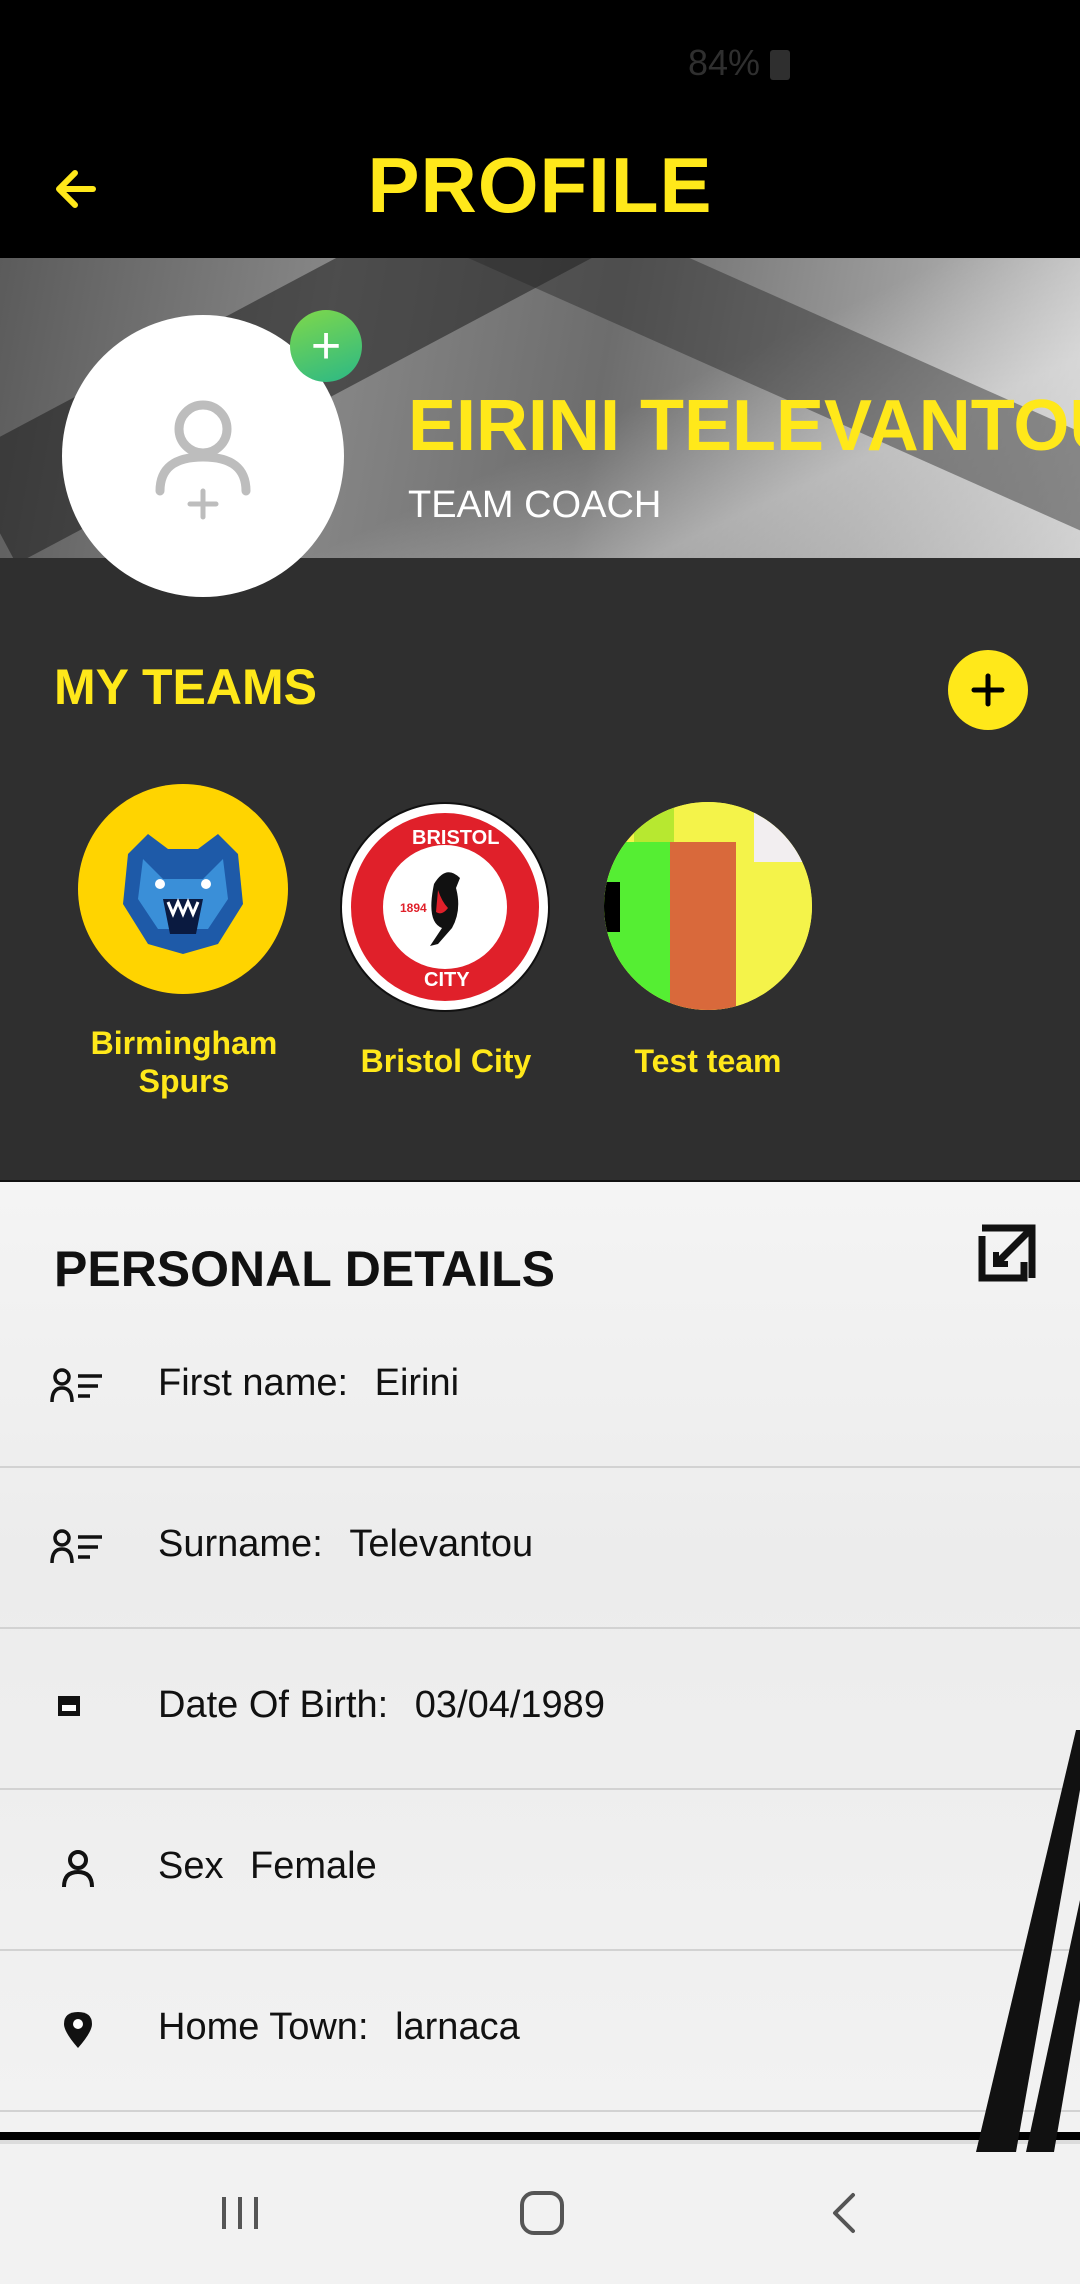  Describe the element at coordinates (780, 65) in the screenshot. I see `battery-icon` at that location.